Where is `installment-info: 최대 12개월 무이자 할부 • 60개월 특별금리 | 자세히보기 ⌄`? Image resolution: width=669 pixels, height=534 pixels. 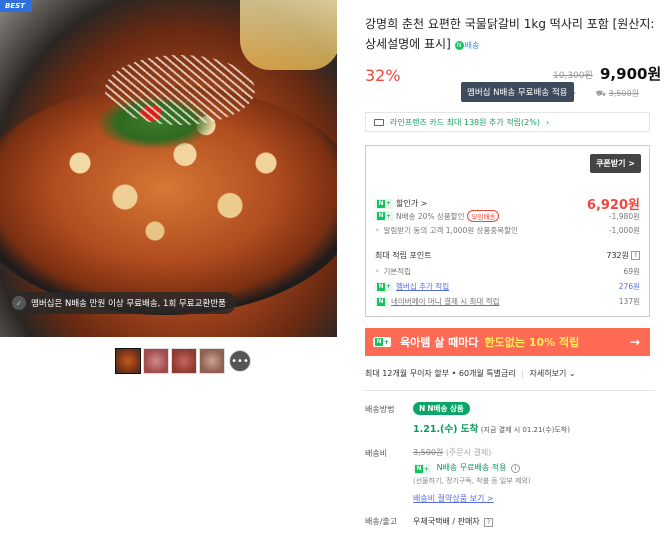
installment-info: 최대 12개월 무이자 할부 • 60개월 특별금리 | 자세히보기 ⌄ is located at coordinates (470, 373).